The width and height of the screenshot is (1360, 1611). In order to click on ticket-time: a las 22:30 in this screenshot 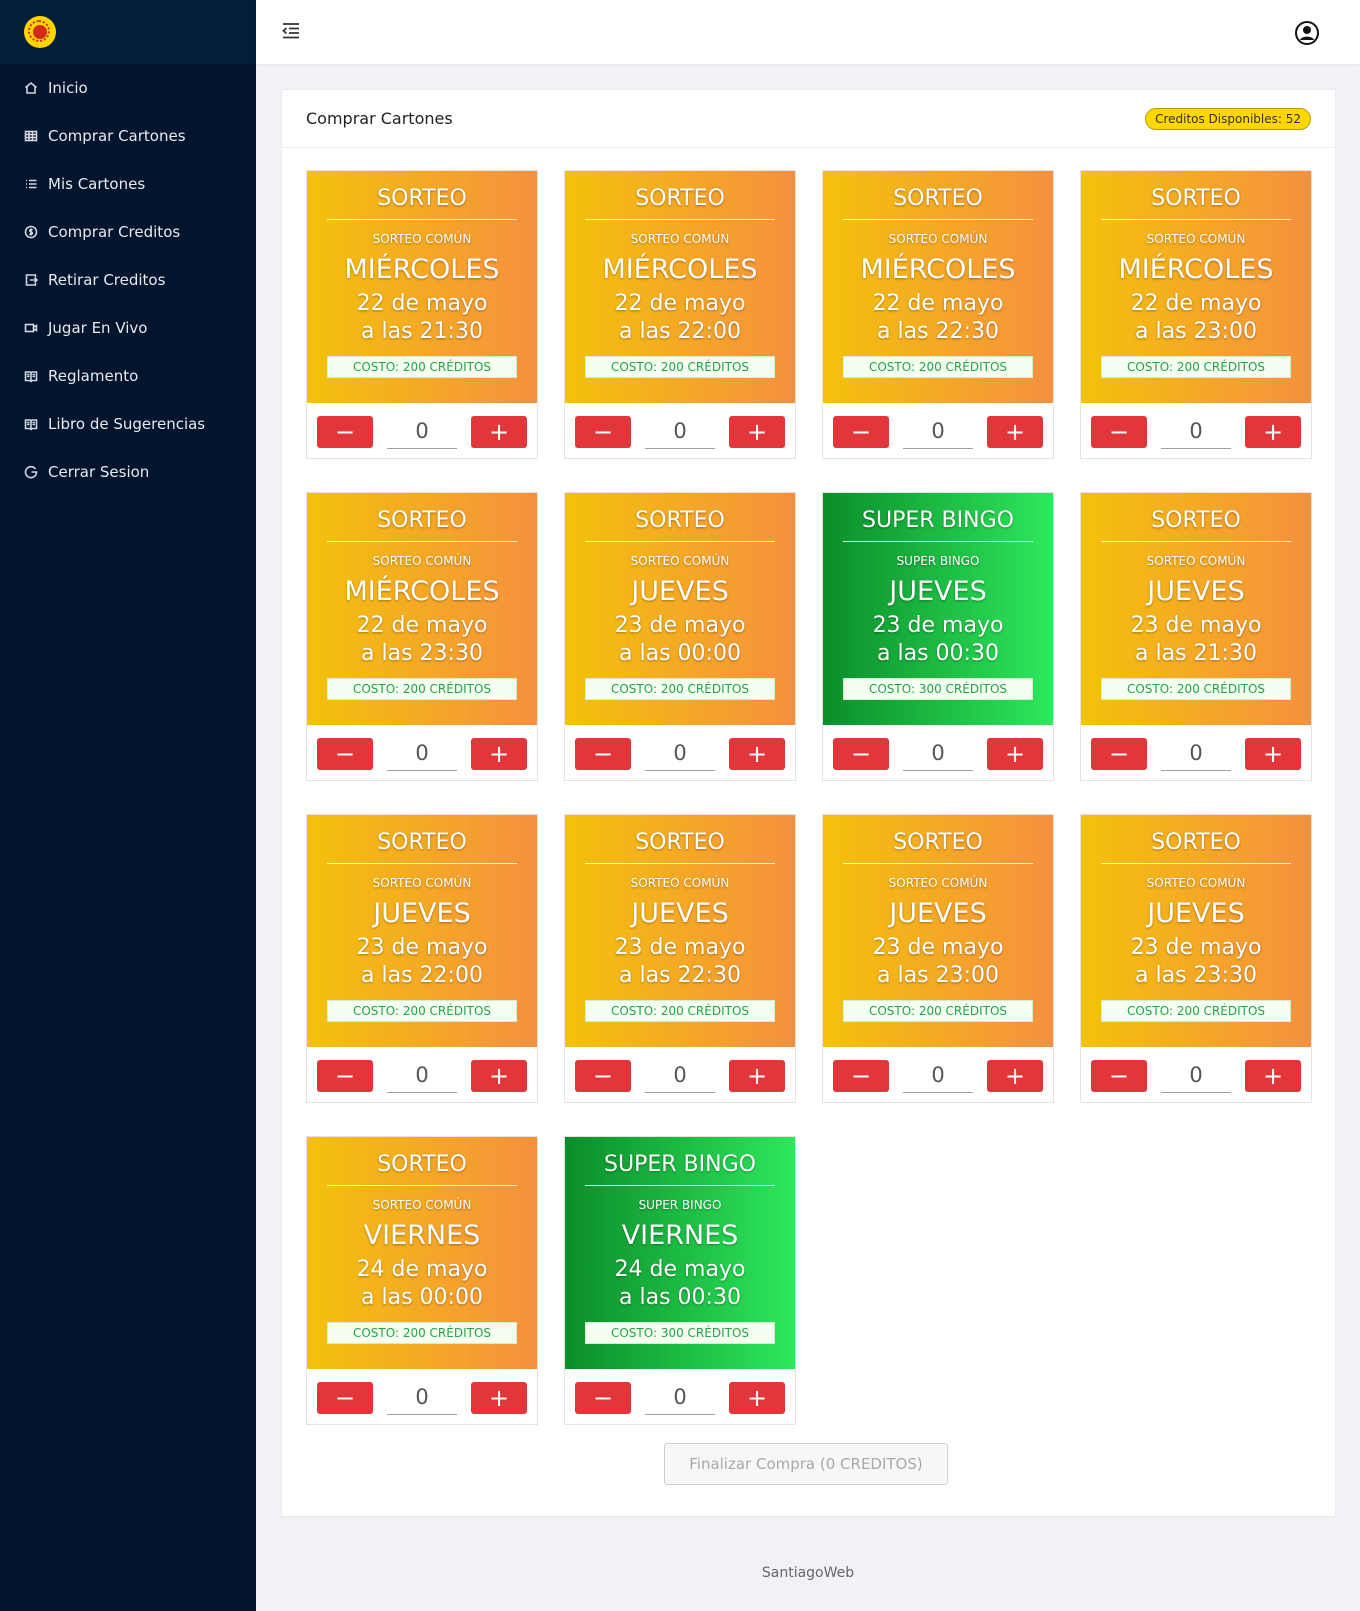, I will do `click(938, 331)`.